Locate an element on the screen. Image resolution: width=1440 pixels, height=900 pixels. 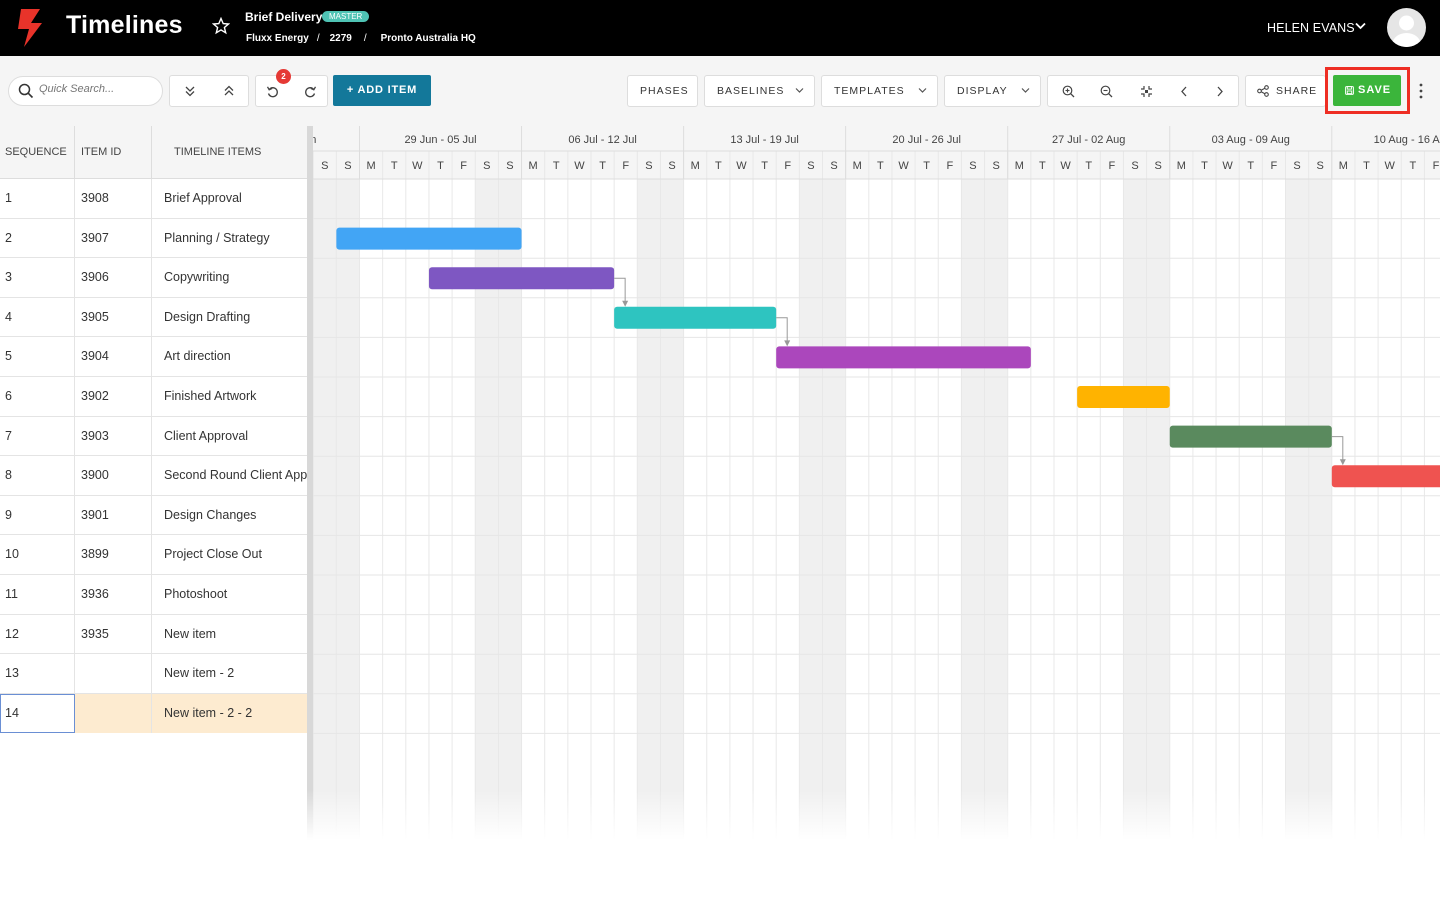
table-row: 1 3908 Brief Approval is located at coordinates (153, 199).